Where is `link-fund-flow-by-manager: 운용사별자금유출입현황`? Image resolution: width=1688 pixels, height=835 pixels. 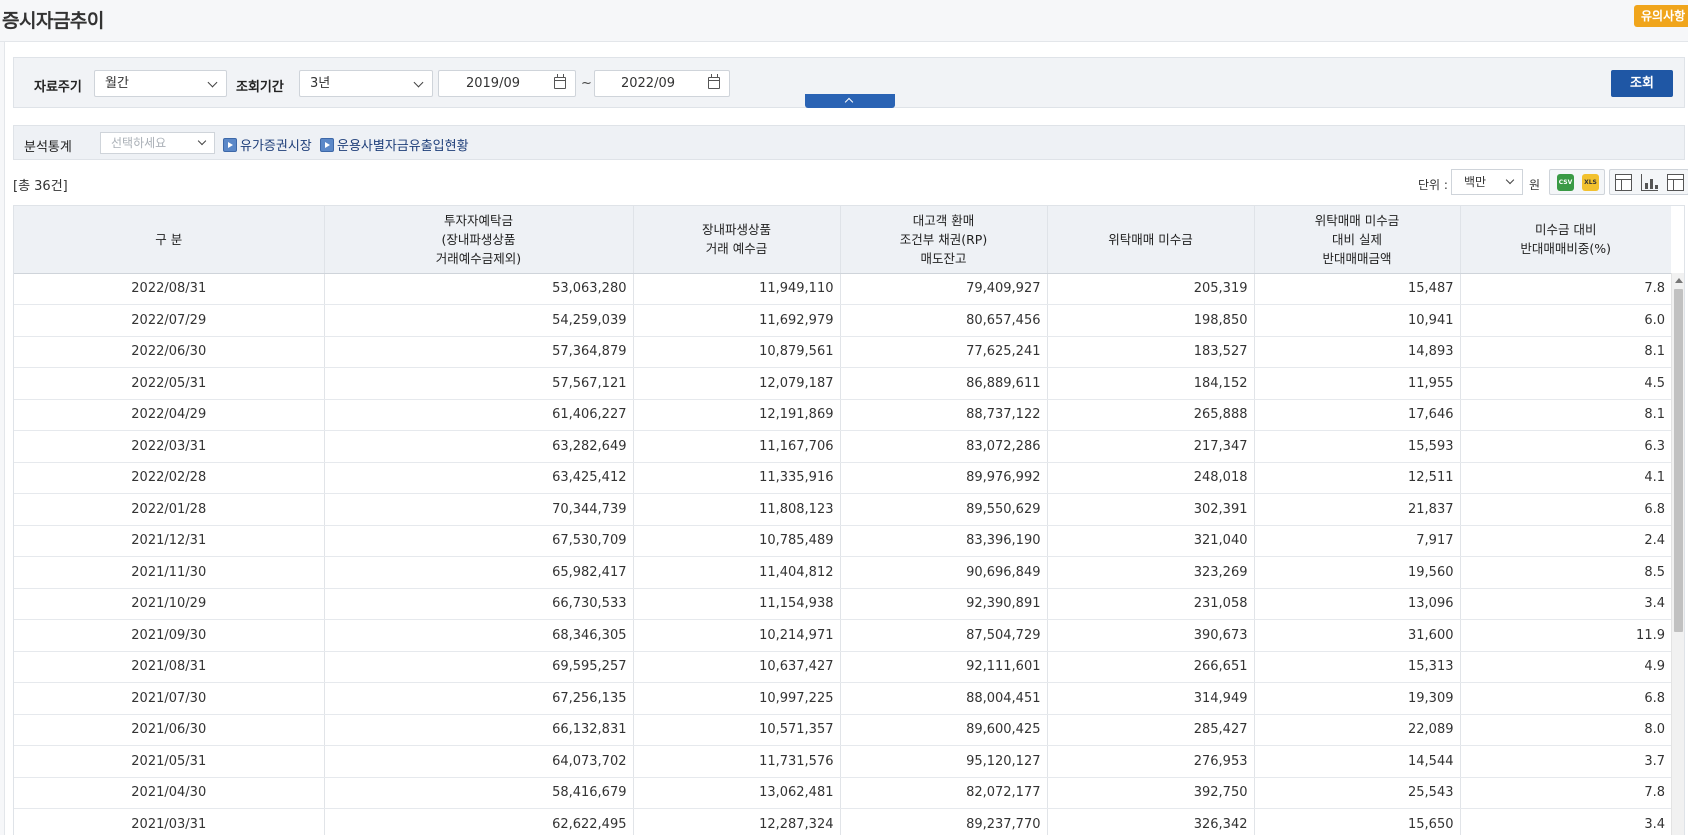
link-fund-flow-by-manager: 운용사별자금유출입현황 is located at coordinates (394, 144).